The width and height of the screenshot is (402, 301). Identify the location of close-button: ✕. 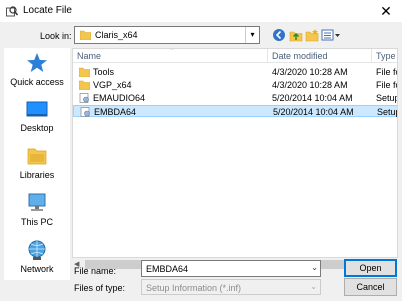
(386, 11).